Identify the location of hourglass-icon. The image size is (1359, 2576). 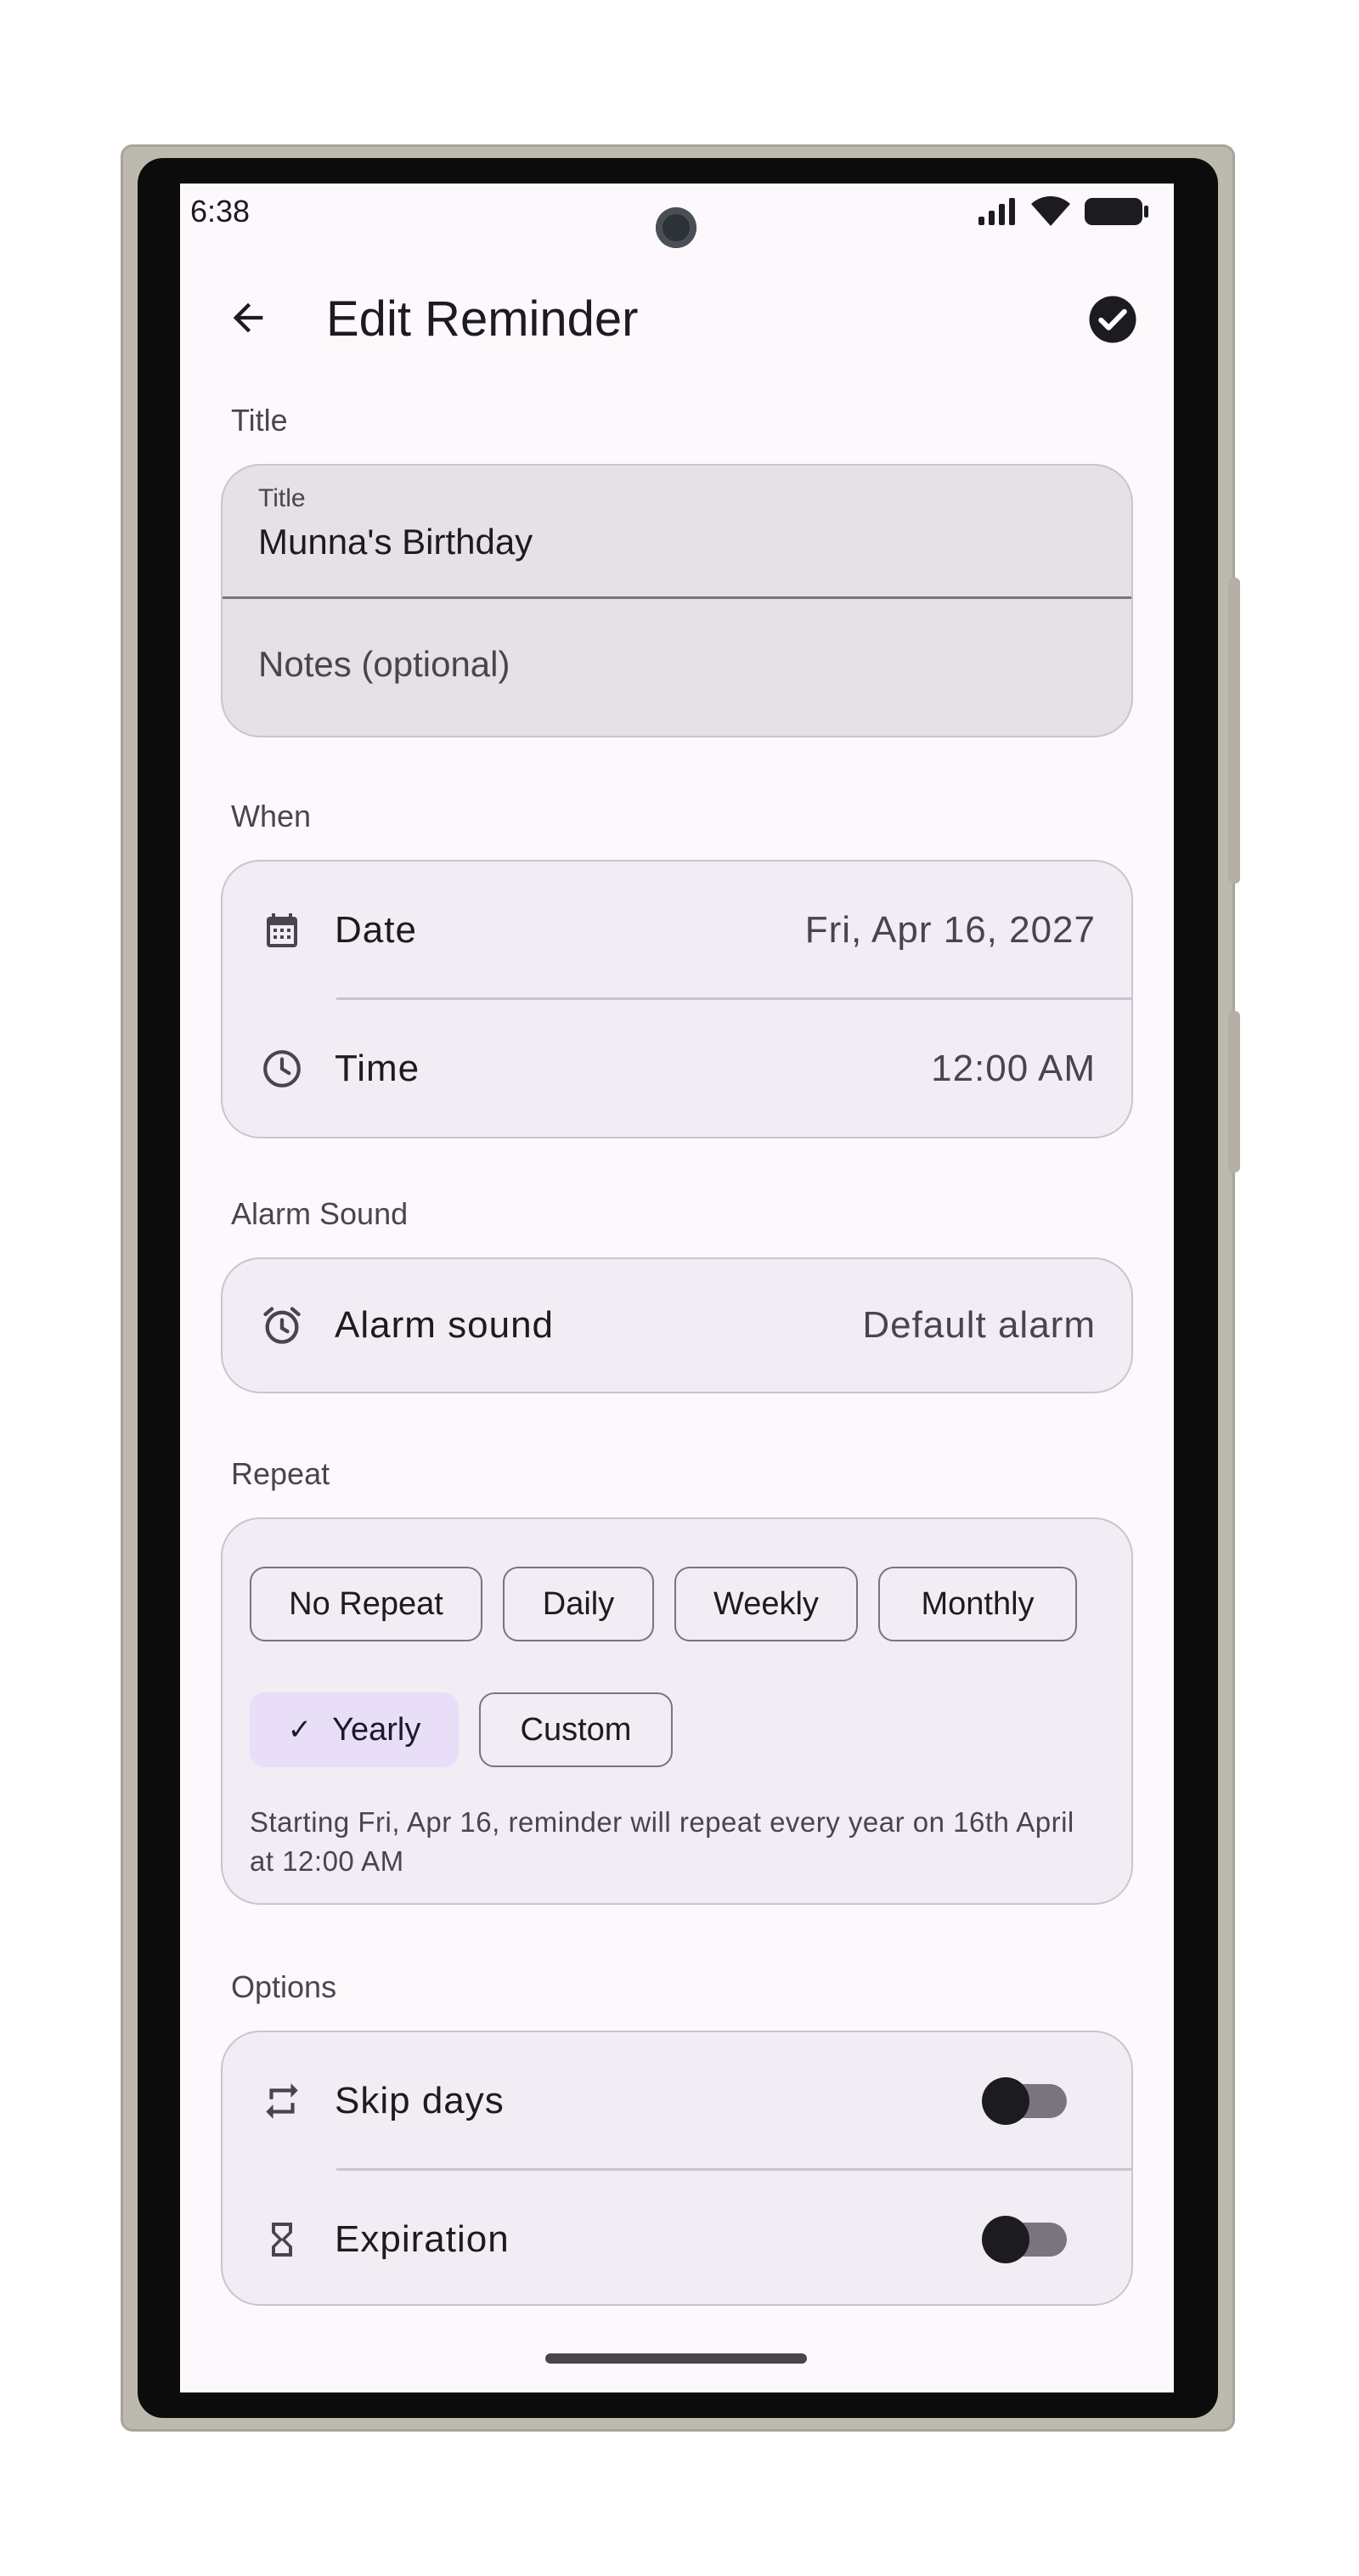
(282, 2239).